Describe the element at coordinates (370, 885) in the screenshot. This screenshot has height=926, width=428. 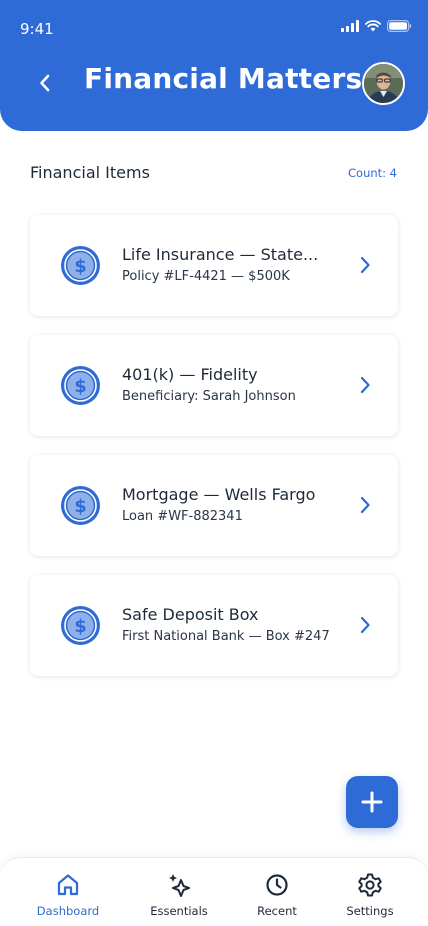
I see `gear-icon` at that location.